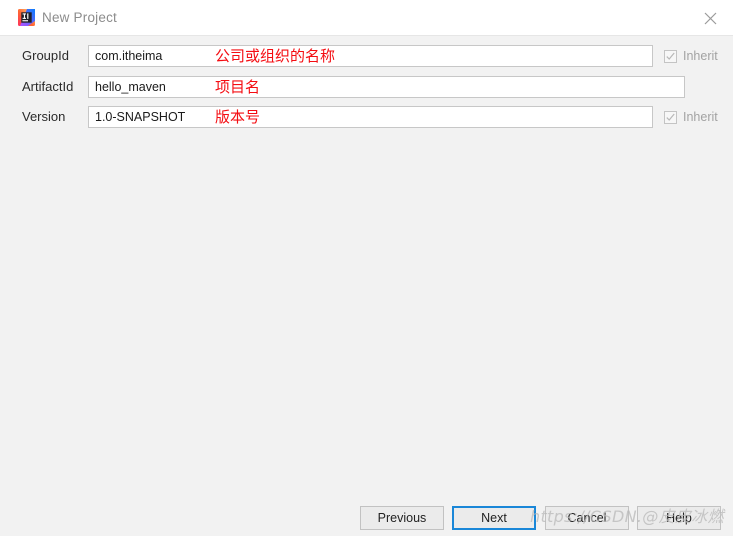 Image resolution: width=733 pixels, height=536 pixels. What do you see at coordinates (48, 86) in the screenshot?
I see `artifactid-label: ArtifactId` at bounding box center [48, 86].